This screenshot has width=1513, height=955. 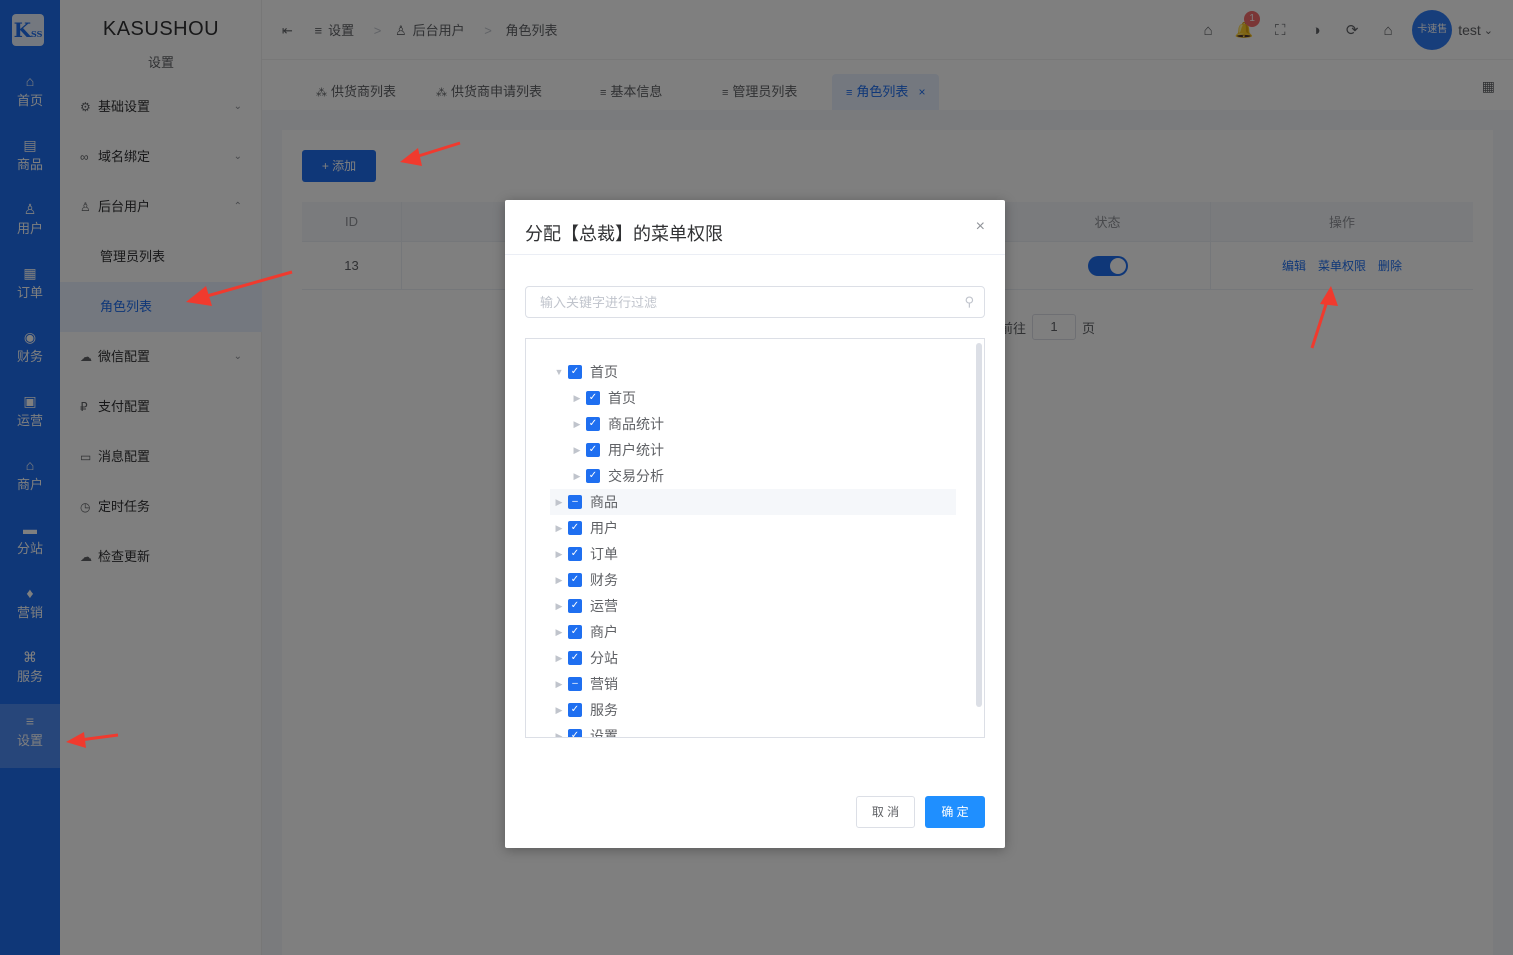 What do you see at coordinates (726, 302) in the screenshot?
I see `filter-input` at bounding box center [726, 302].